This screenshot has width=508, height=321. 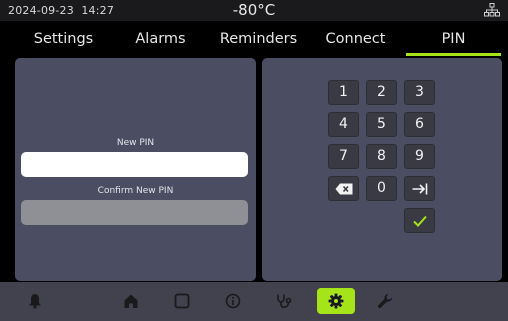 I want to click on tab-reminders: Reminders, so click(x=258, y=39).